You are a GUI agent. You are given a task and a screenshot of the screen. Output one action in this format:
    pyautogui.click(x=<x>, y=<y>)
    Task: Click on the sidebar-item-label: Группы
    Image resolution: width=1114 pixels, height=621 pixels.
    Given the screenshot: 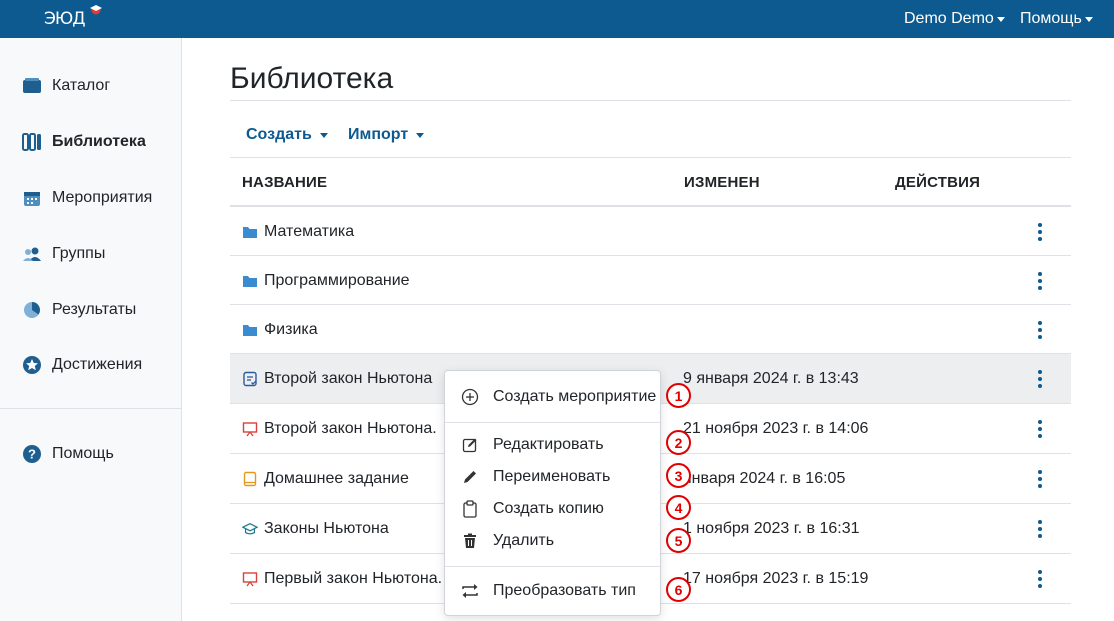 What is the action you would take?
    pyautogui.click(x=79, y=253)
    